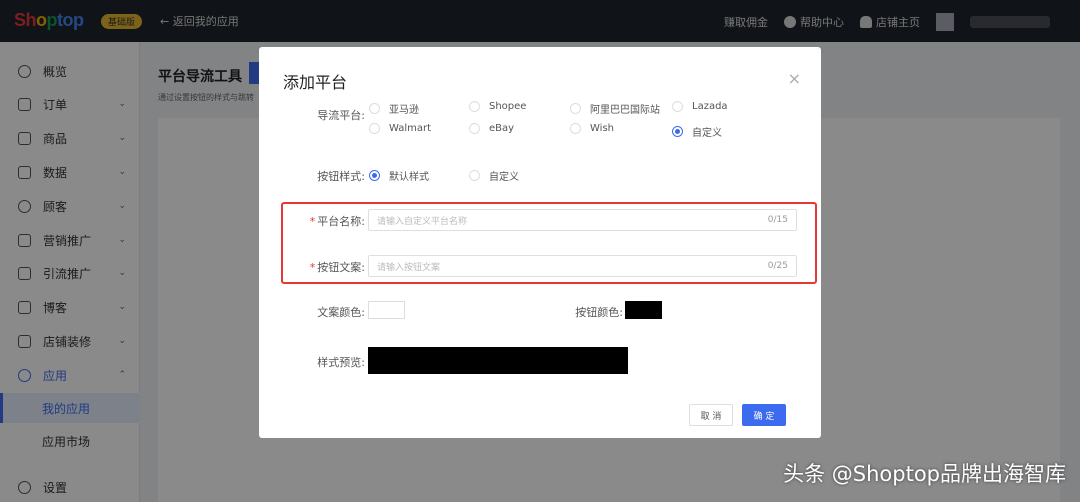 The image size is (1080, 502). Describe the element at coordinates (711, 415) in the screenshot. I see `cancel-button: 取 消` at that location.